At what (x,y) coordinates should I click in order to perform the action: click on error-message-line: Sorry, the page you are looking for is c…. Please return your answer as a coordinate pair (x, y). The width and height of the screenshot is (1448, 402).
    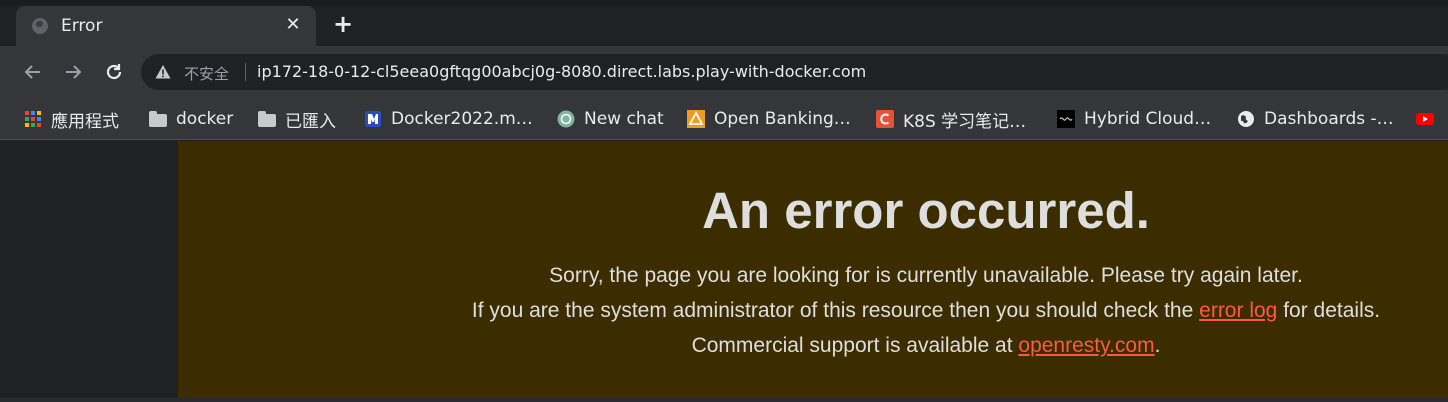
    Looking at the image, I should click on (813, 276).